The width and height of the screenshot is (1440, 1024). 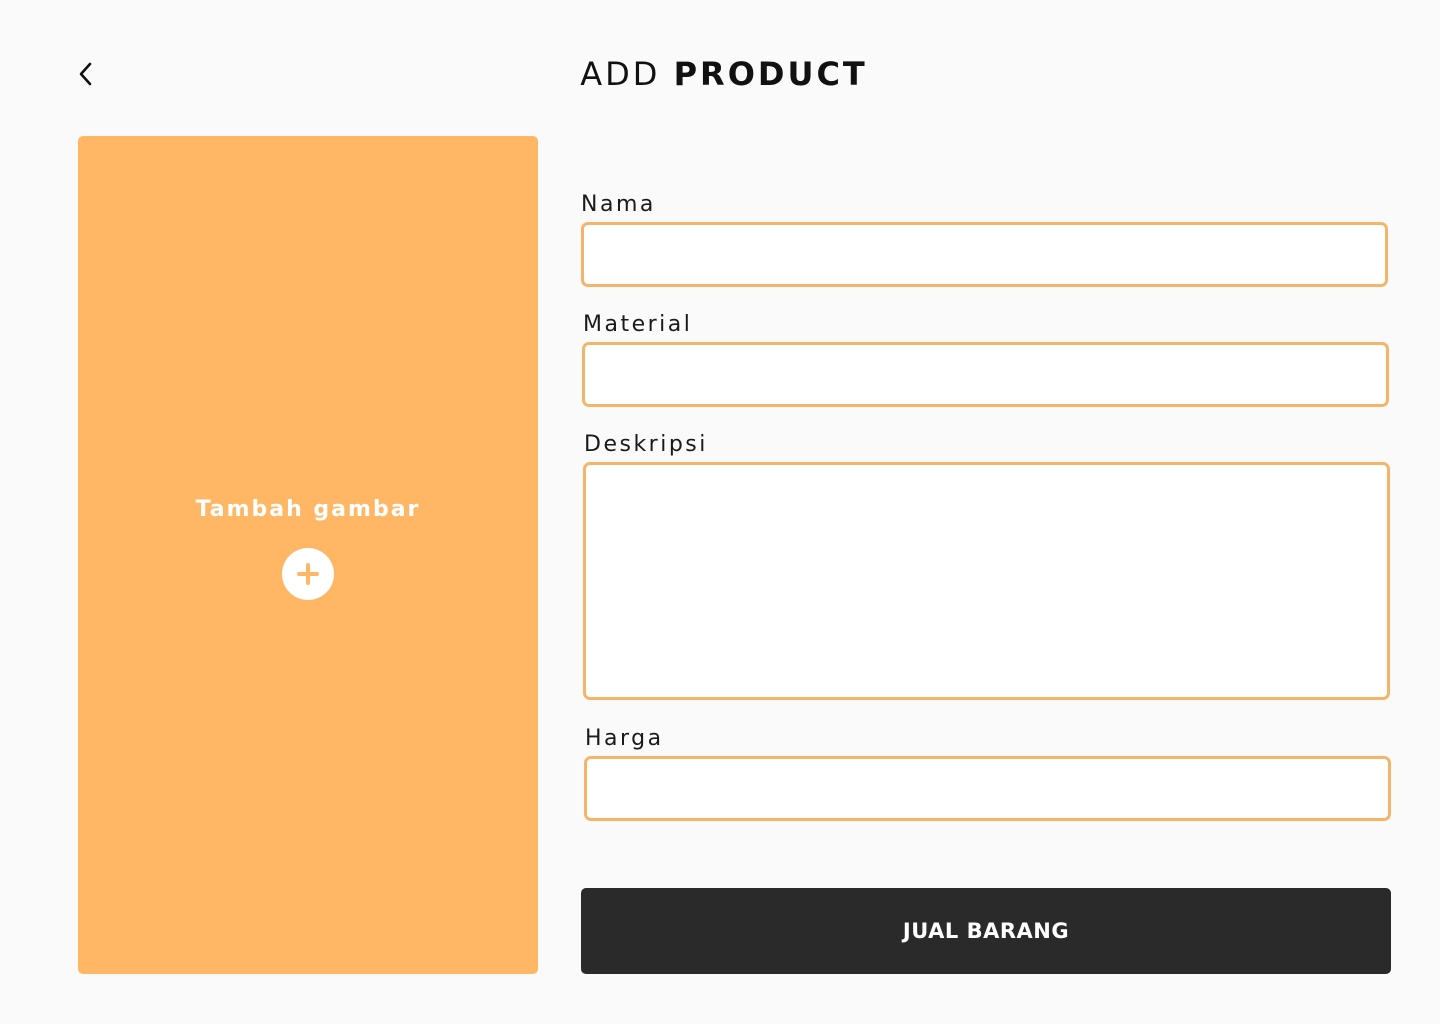 What do you see at coordinates (618, 204) in the screenshot?
I see `nama-label: Nama` at bounding box center [618, 204].